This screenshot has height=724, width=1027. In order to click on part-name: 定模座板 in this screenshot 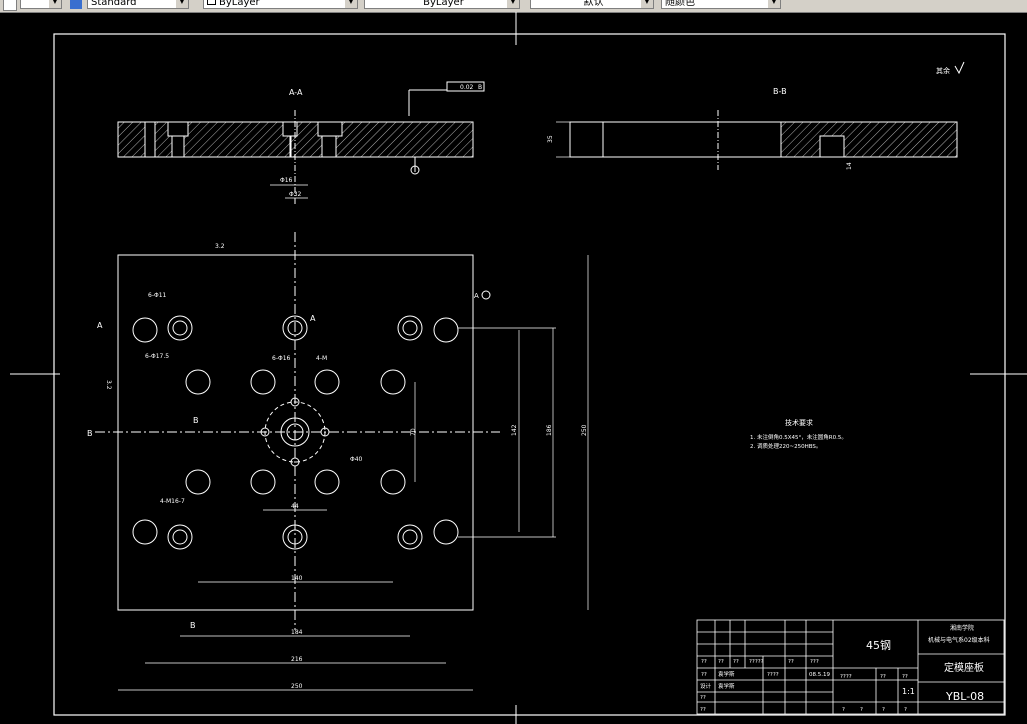, I will do `click(964, 667)`.